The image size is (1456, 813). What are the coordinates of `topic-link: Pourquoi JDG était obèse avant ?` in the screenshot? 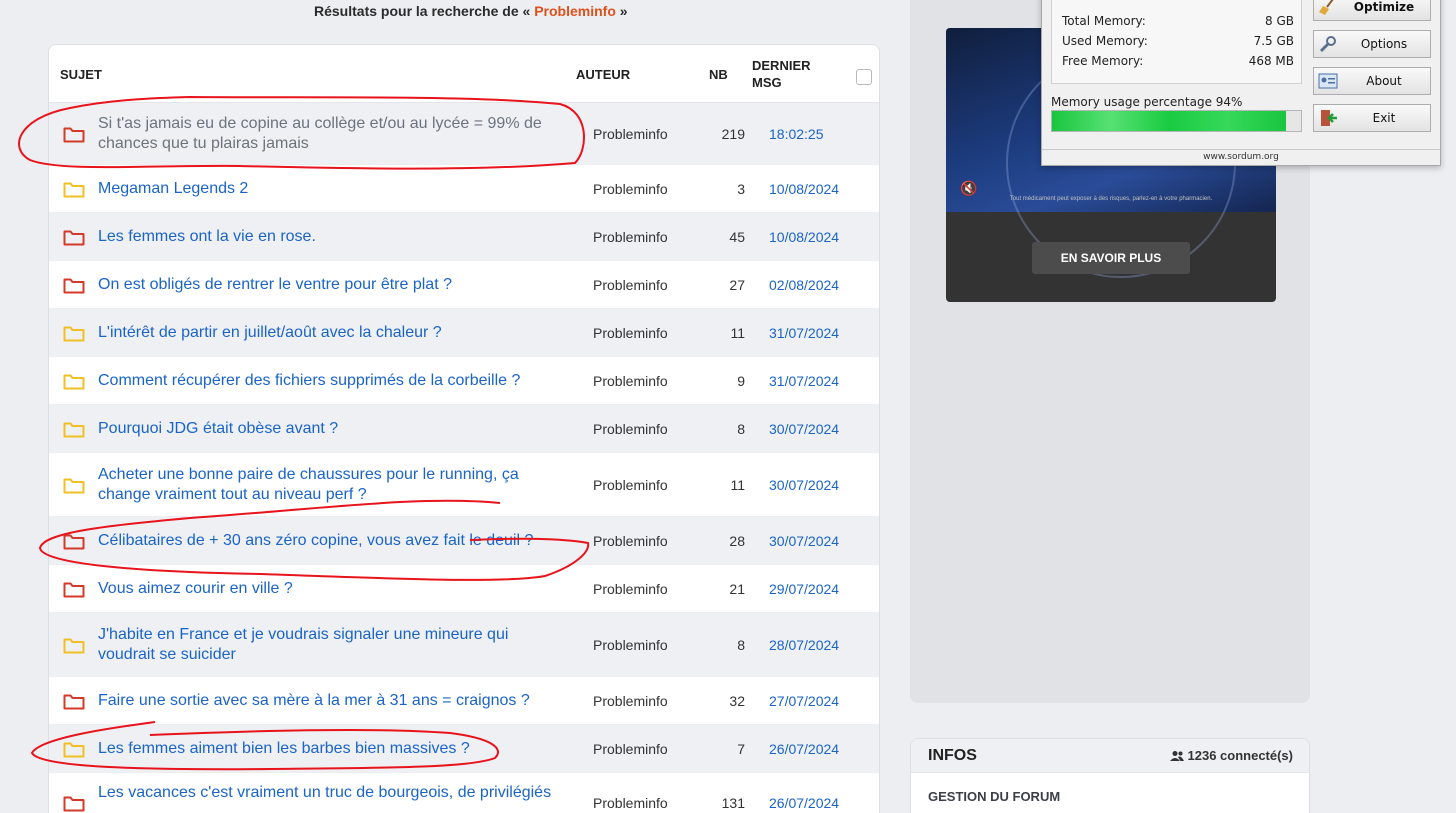 It's located at (333, 429).